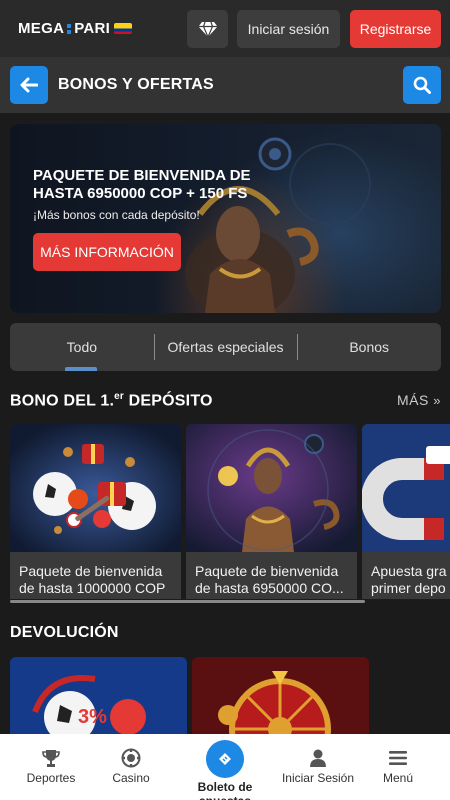  I want to click on casino-queen-image, so click(271, 488).